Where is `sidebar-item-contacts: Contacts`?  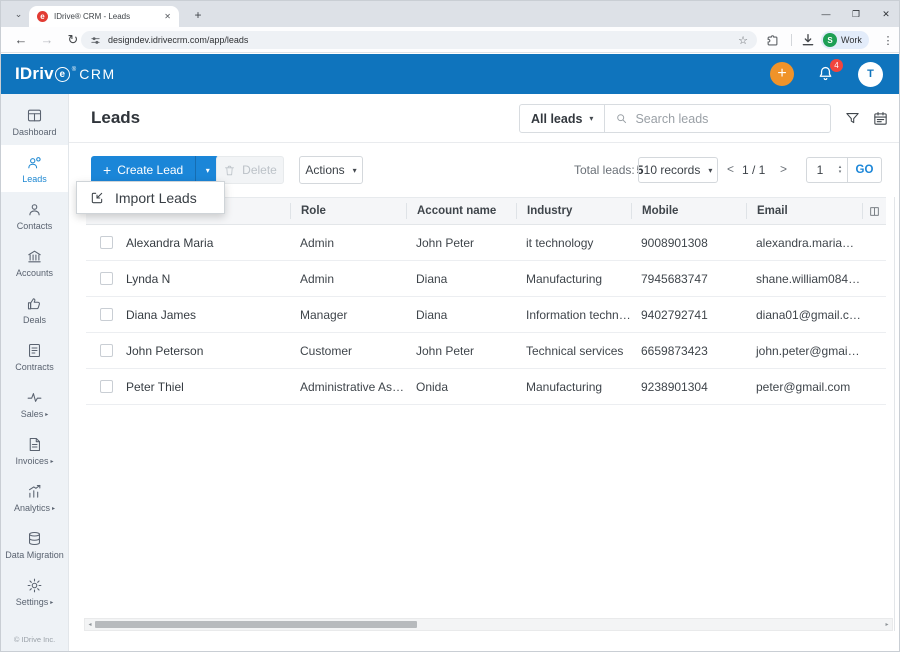 sidebar-item-contacts: Contacts is located at coordinates (34, 215).